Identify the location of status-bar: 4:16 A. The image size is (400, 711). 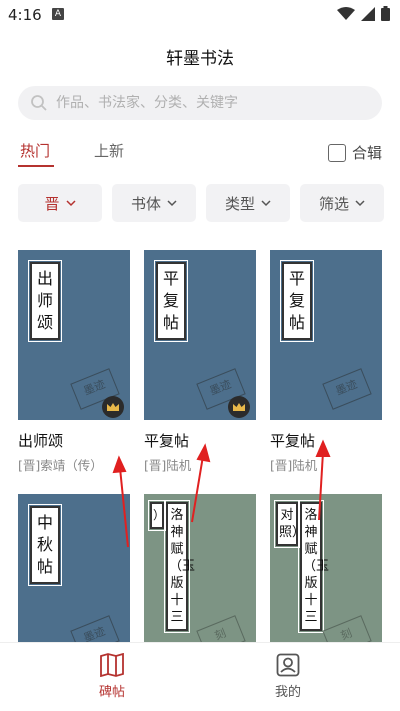
(200, 15).